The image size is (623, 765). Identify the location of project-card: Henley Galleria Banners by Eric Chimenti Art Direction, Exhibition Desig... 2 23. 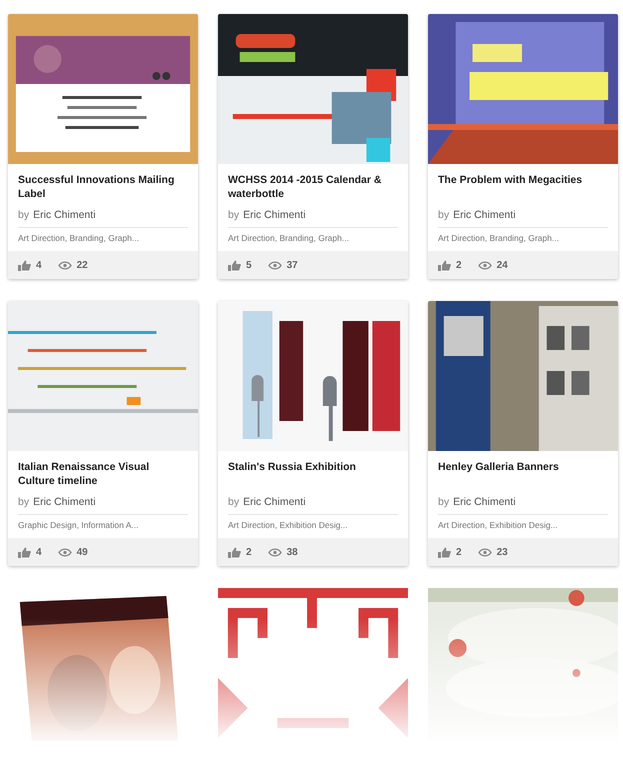
(523, 433).